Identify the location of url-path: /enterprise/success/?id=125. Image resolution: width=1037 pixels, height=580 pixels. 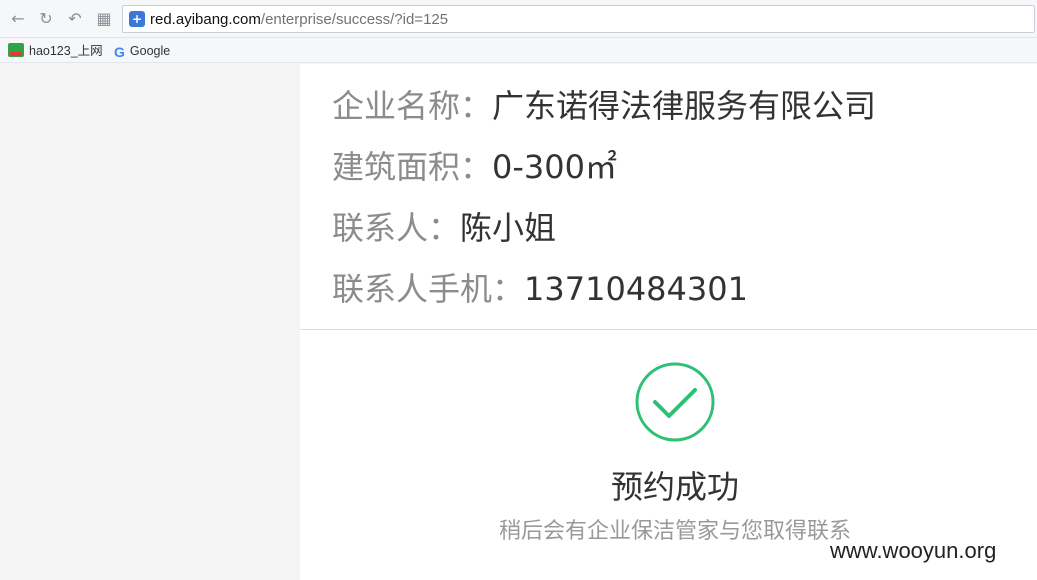
(354, 19).